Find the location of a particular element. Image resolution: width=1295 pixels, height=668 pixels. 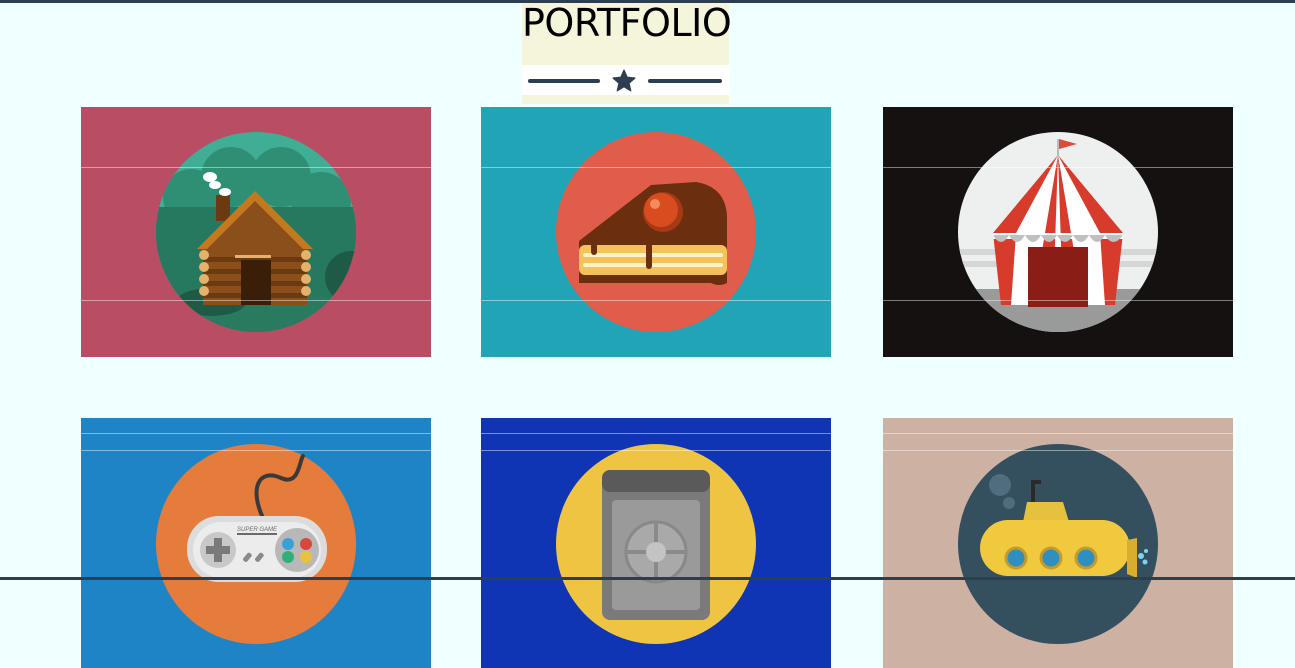

title-divider is located at coordinates (625, 80).